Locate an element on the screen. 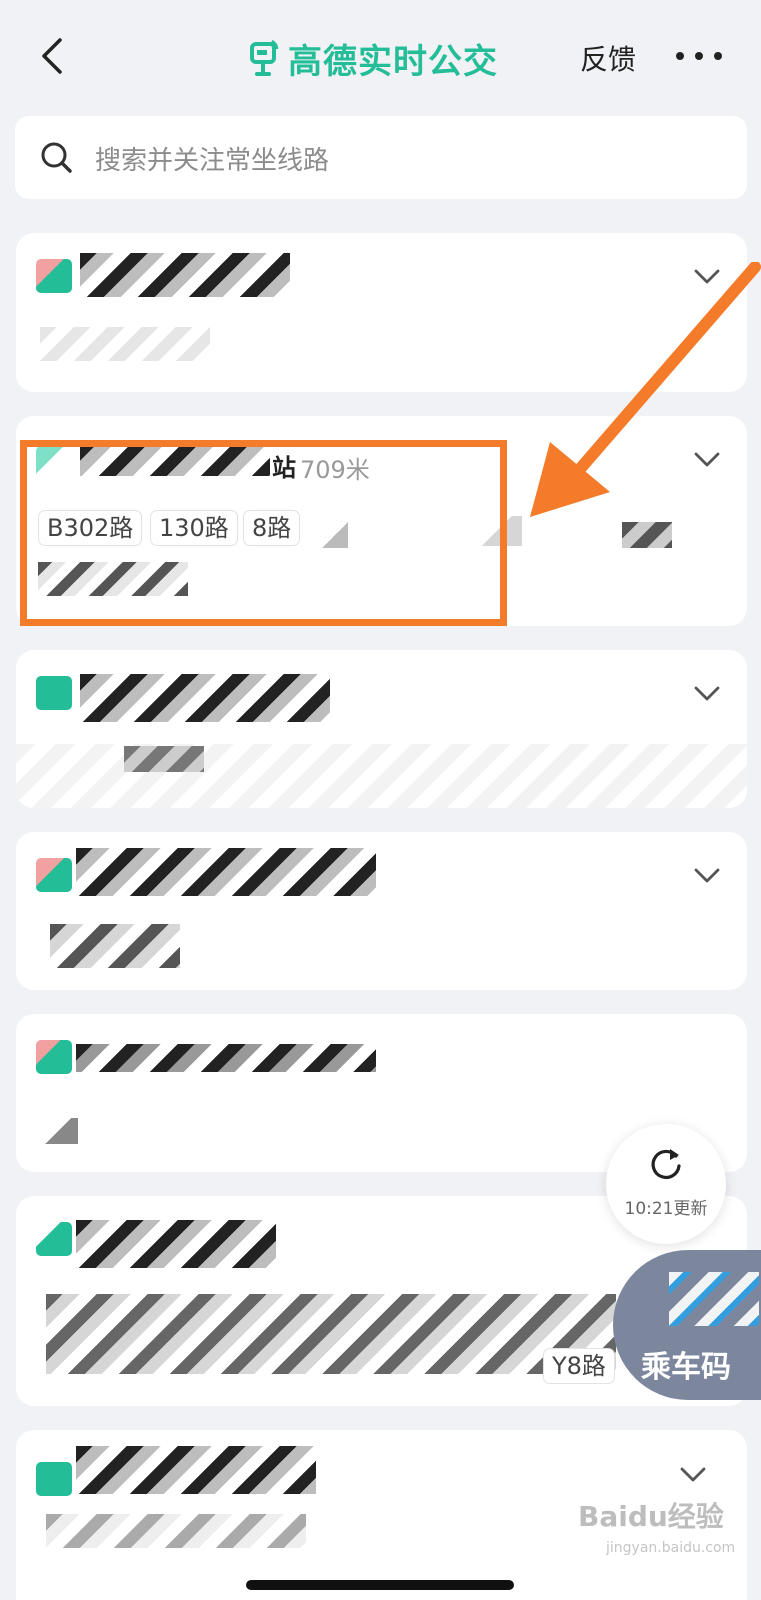  home-indicator is located at coordinates (380, 1585).